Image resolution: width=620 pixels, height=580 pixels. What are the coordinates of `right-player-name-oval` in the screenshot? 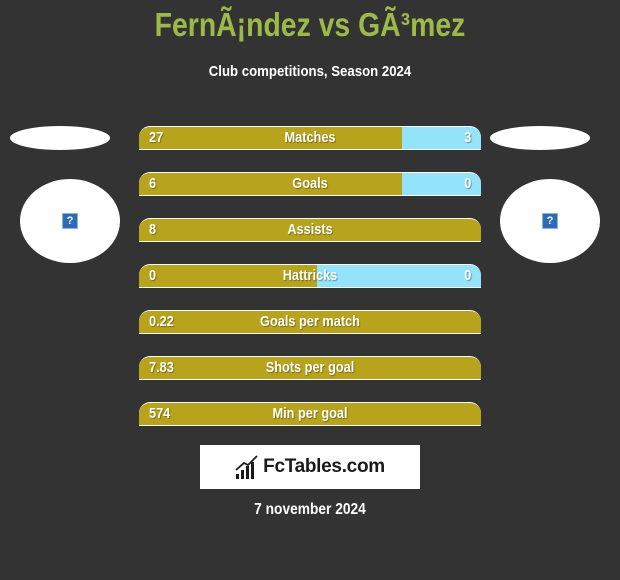 It's located at (540, 138).